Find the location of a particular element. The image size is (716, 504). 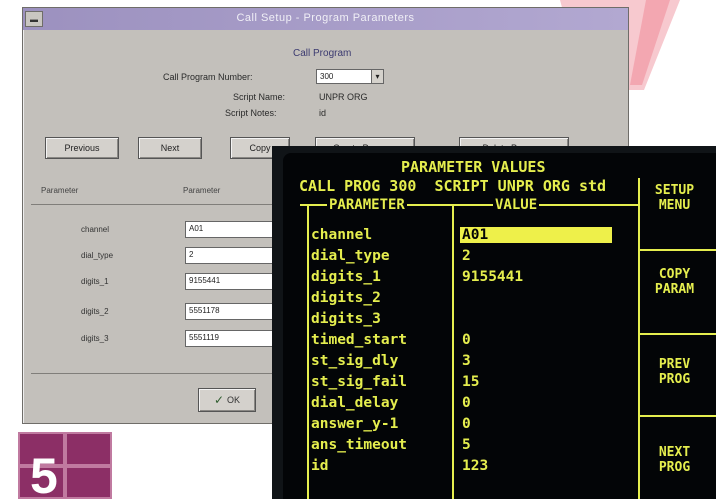

parameter-label: dial_type is located at coordinates (97, 255).